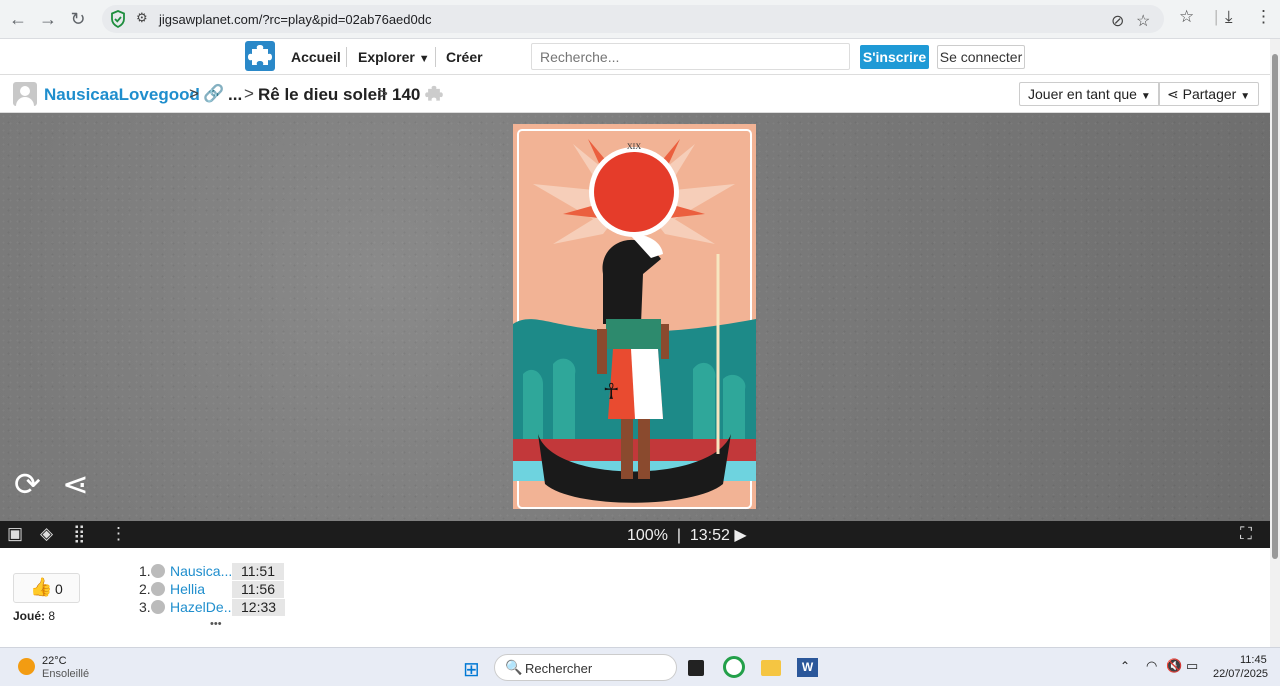 The width and height of the screenshot is (1280, 686). Describe the element at coordinates (145, 589) in the screenshot. I see `score-rank: 2.` at that location.